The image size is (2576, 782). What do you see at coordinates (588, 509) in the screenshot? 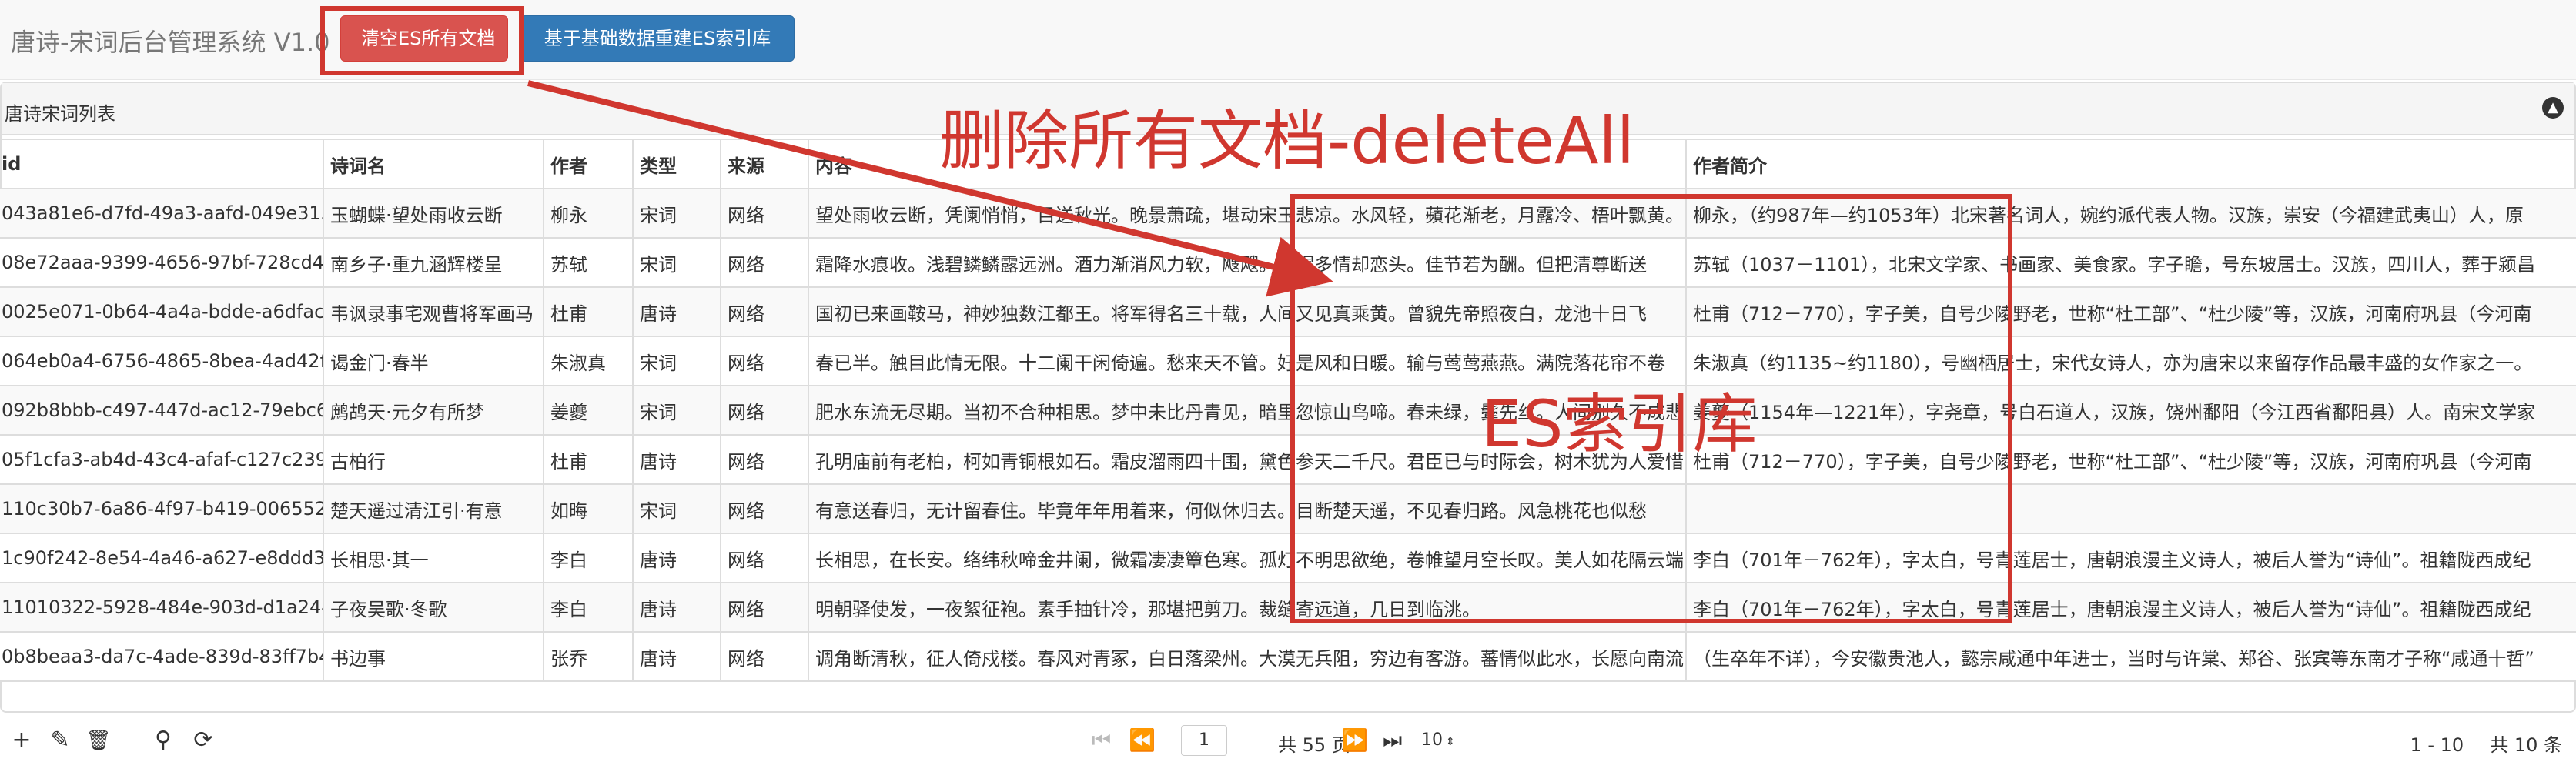
I see `cell-author: 如晦` at bounding box center [588, 509].